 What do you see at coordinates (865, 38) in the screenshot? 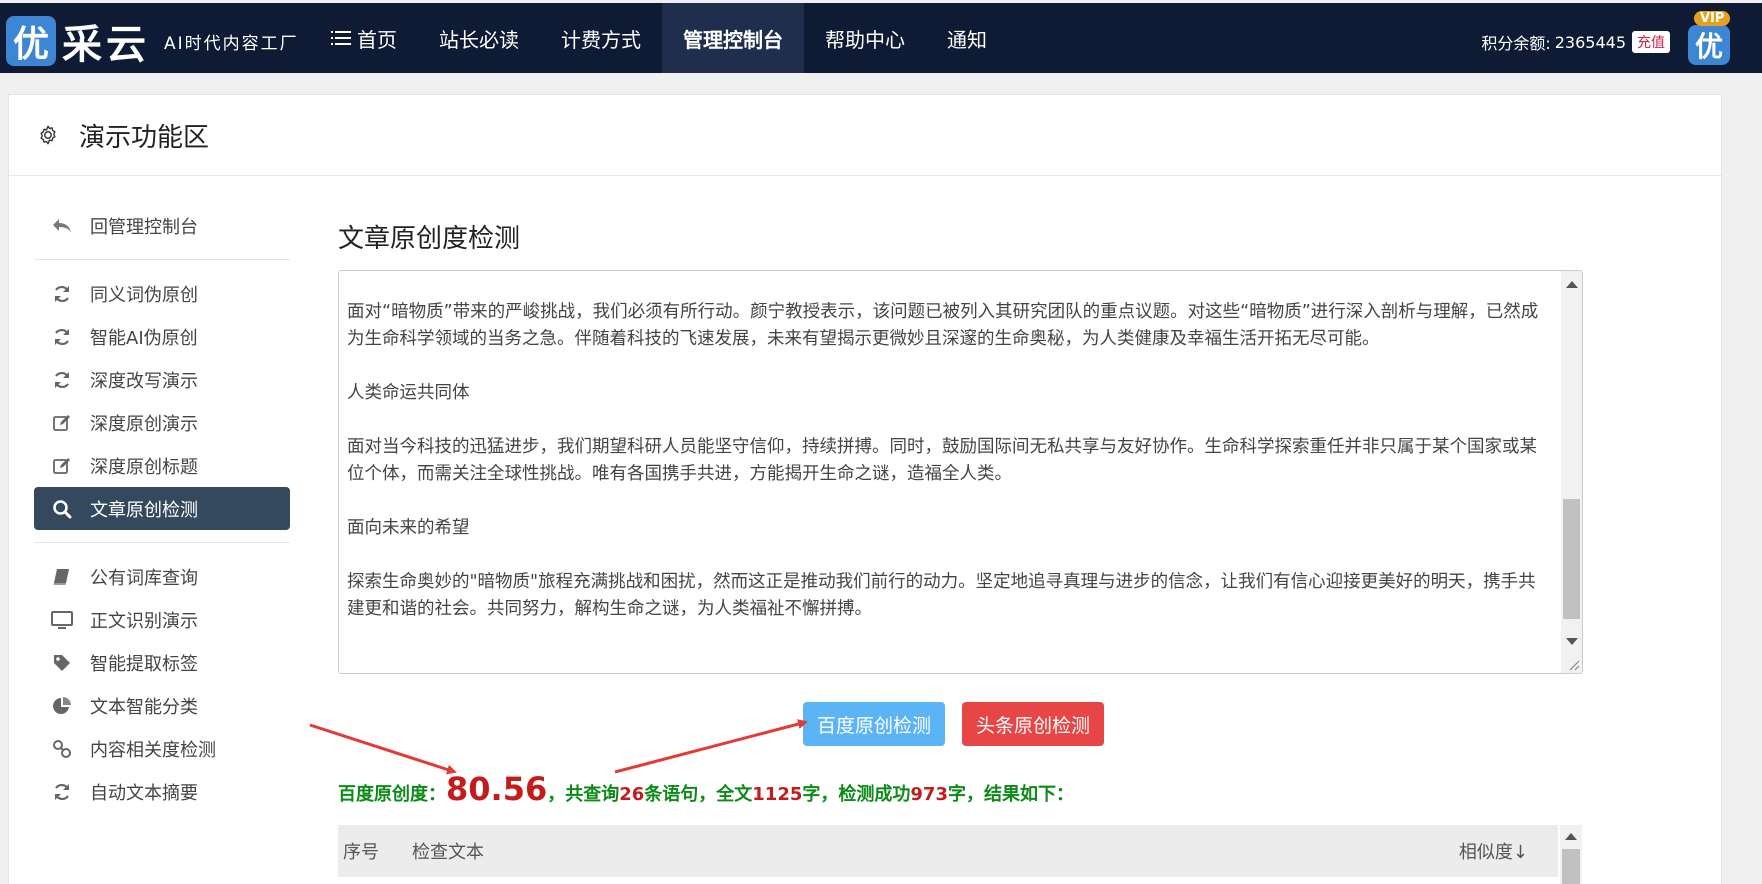
I see `nav-item-help: 帮助中心` at bounding box center [865, 38].